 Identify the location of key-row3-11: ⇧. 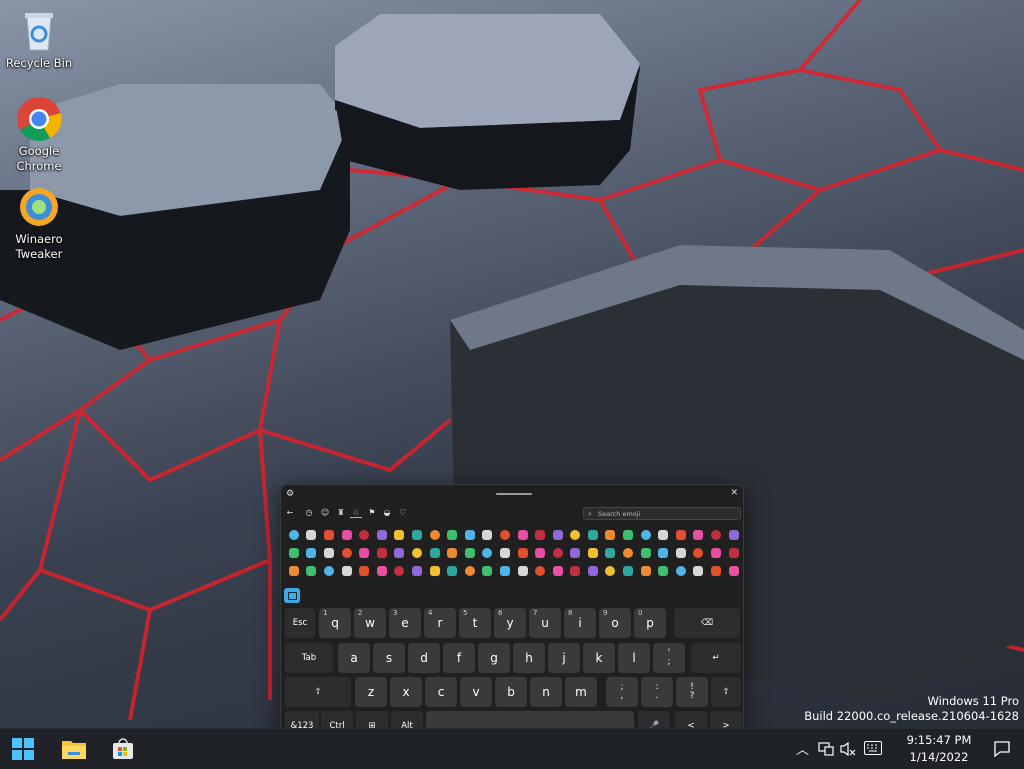
(726, 692).